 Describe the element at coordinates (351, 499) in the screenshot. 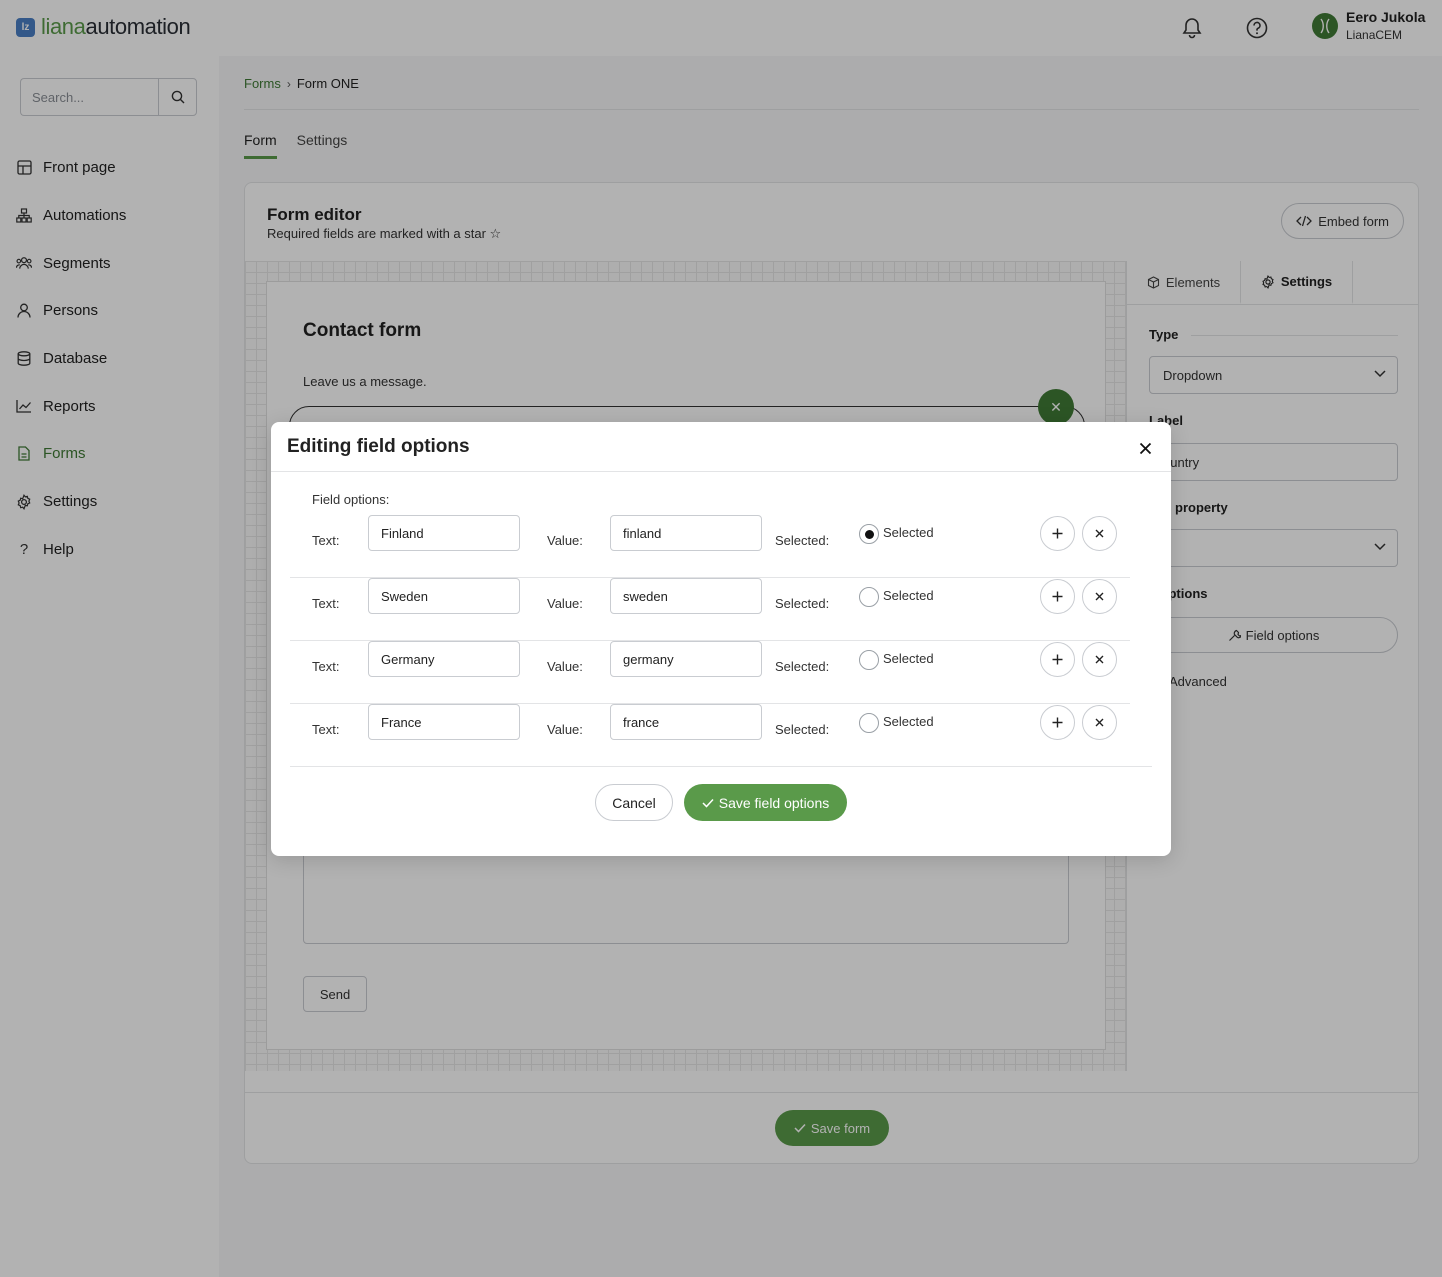

I see `field-options-label: Field options:` at that location.